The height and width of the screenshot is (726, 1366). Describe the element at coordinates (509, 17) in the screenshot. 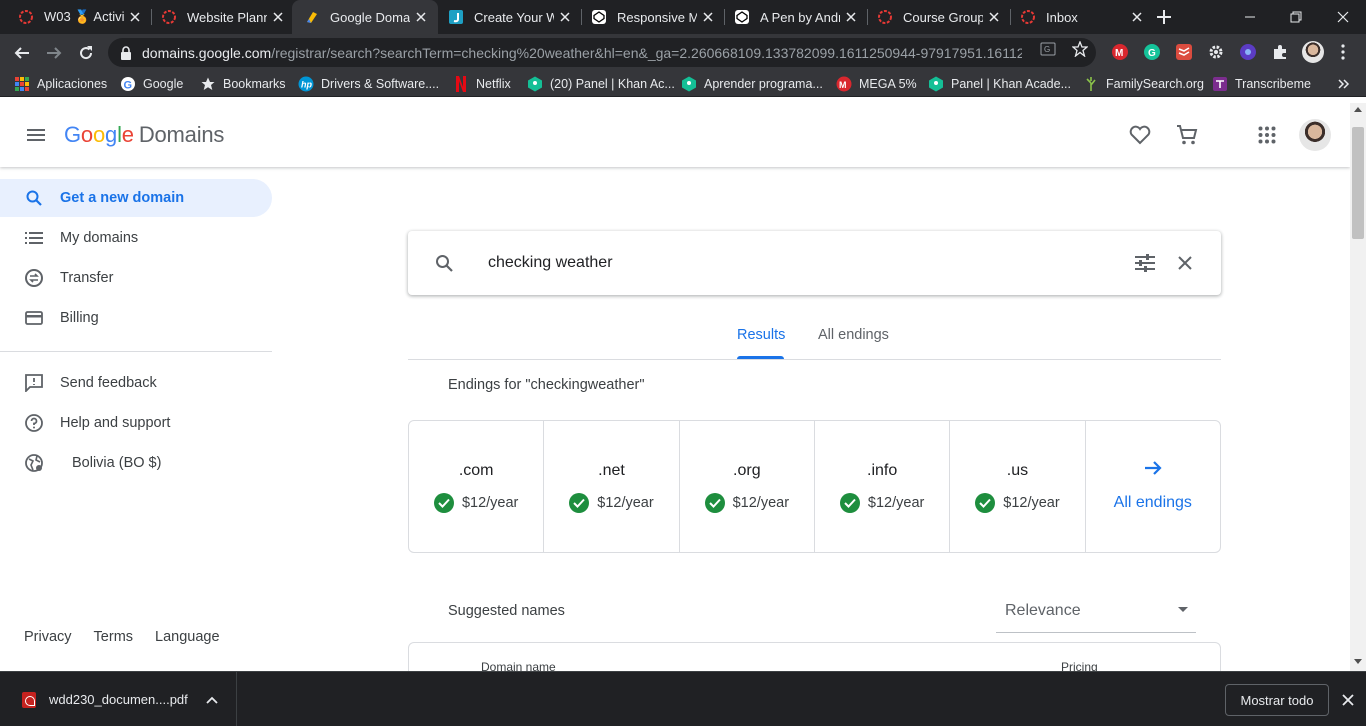

I see `browser-tab: Create Your W` at that location.